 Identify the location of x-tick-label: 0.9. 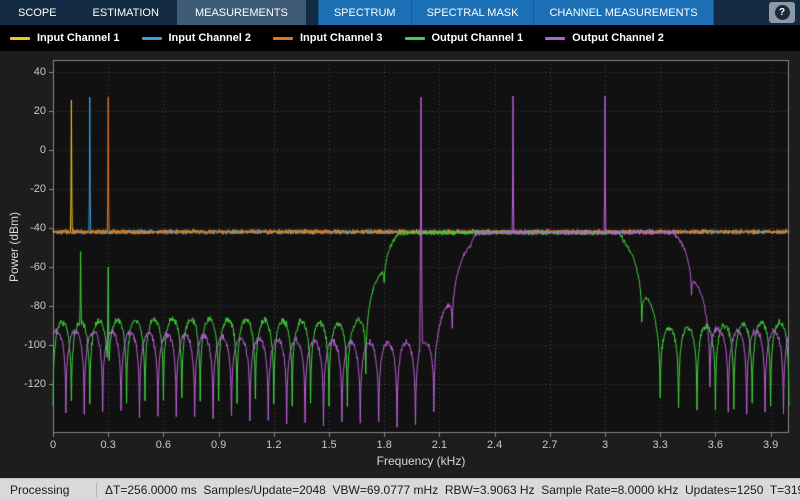
(218, 445).